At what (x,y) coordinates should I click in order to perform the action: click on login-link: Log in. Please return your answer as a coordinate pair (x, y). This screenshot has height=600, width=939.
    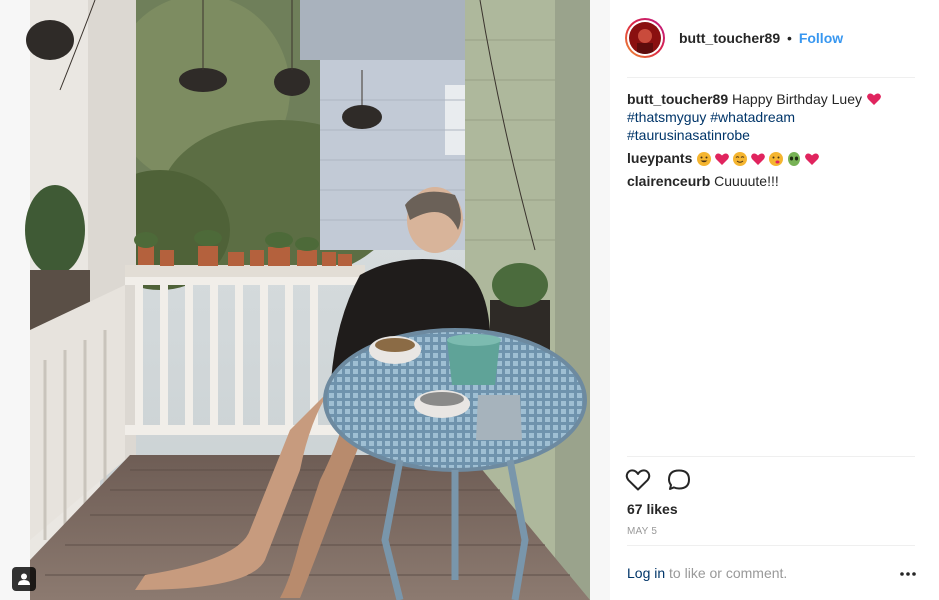
    Looking at the image, I should click on (646, 573).